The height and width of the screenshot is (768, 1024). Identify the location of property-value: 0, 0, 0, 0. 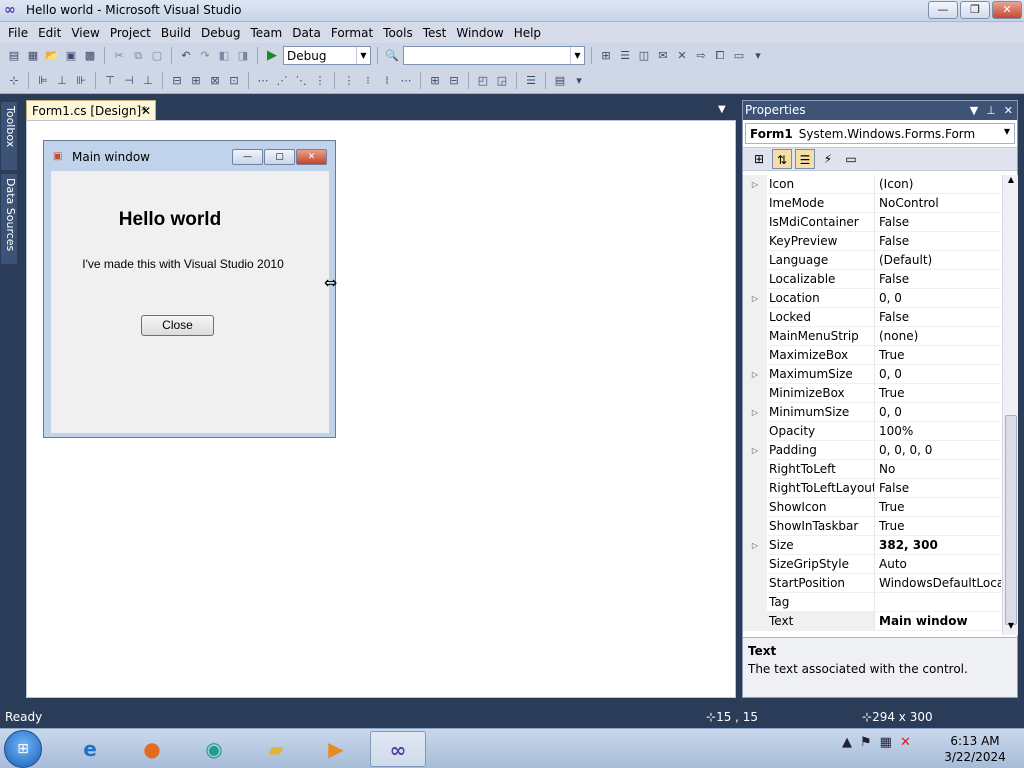
(938, 450).